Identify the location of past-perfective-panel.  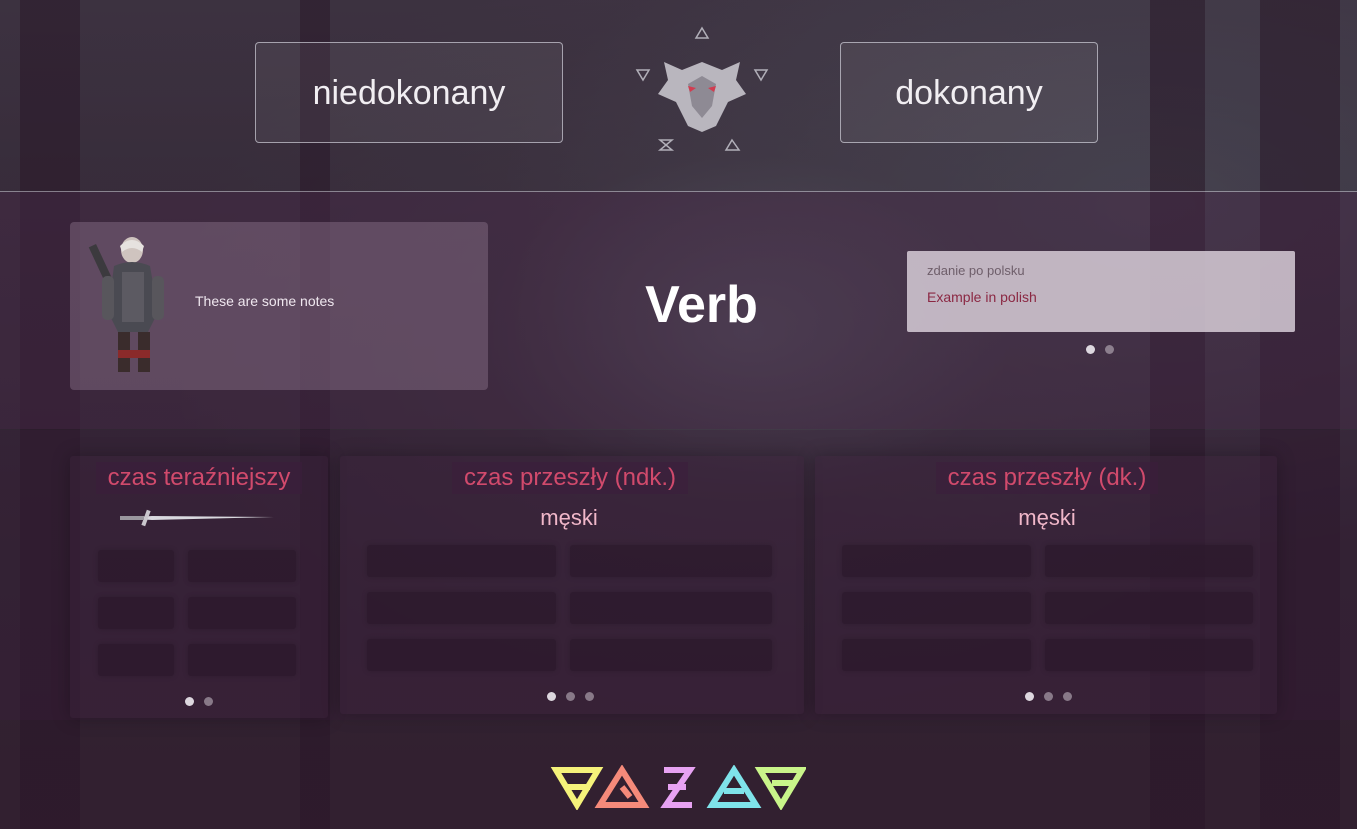
(1046, 585).